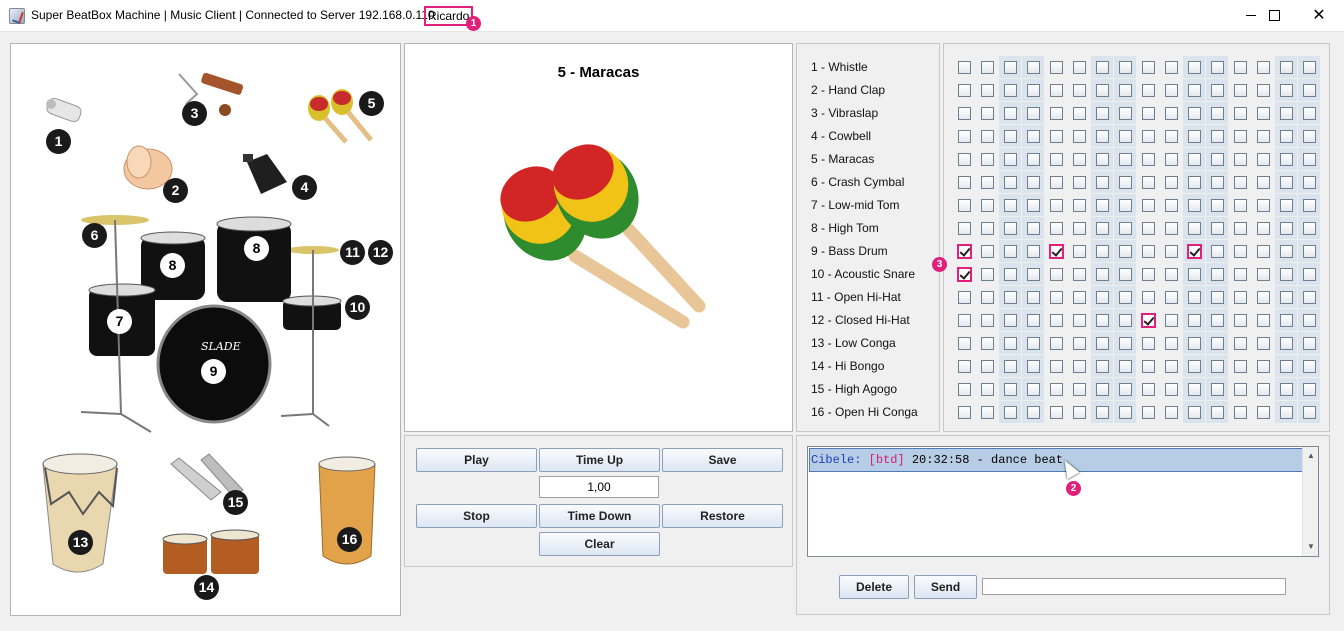  Describe the element at coordinates (1310, 501) in the screenshot. I see `message-scrollbar: ▲ ▼` at that location.